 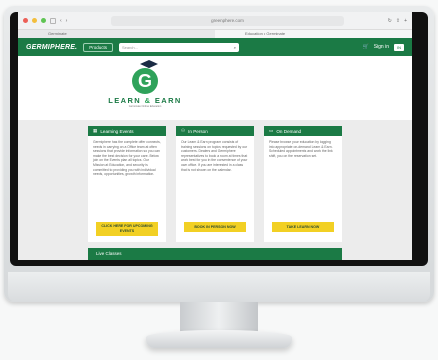 I want to click on monitor-chin, so click(x=219, y=287).